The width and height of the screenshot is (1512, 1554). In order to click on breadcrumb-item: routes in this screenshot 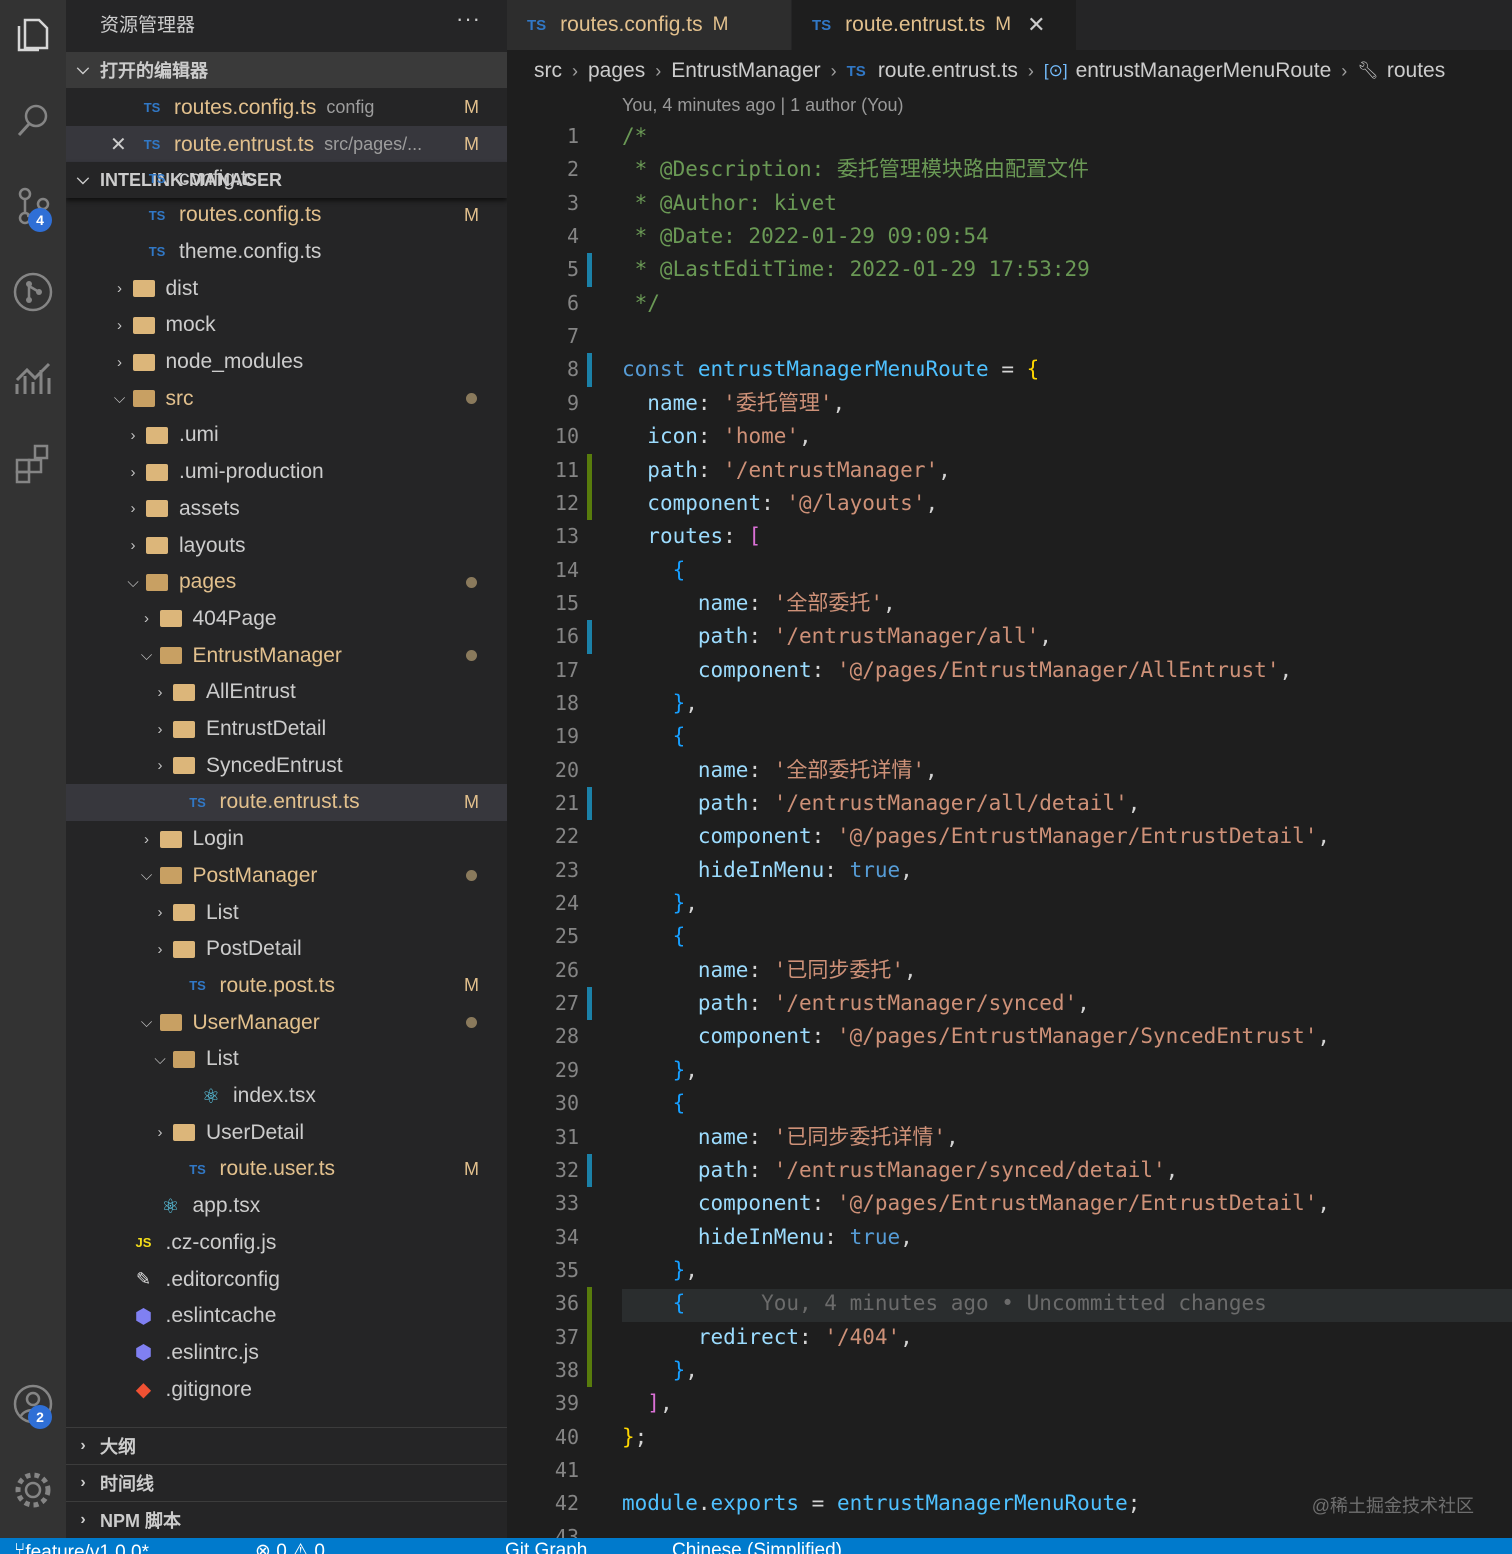, I will do `click(1416, 71)`.